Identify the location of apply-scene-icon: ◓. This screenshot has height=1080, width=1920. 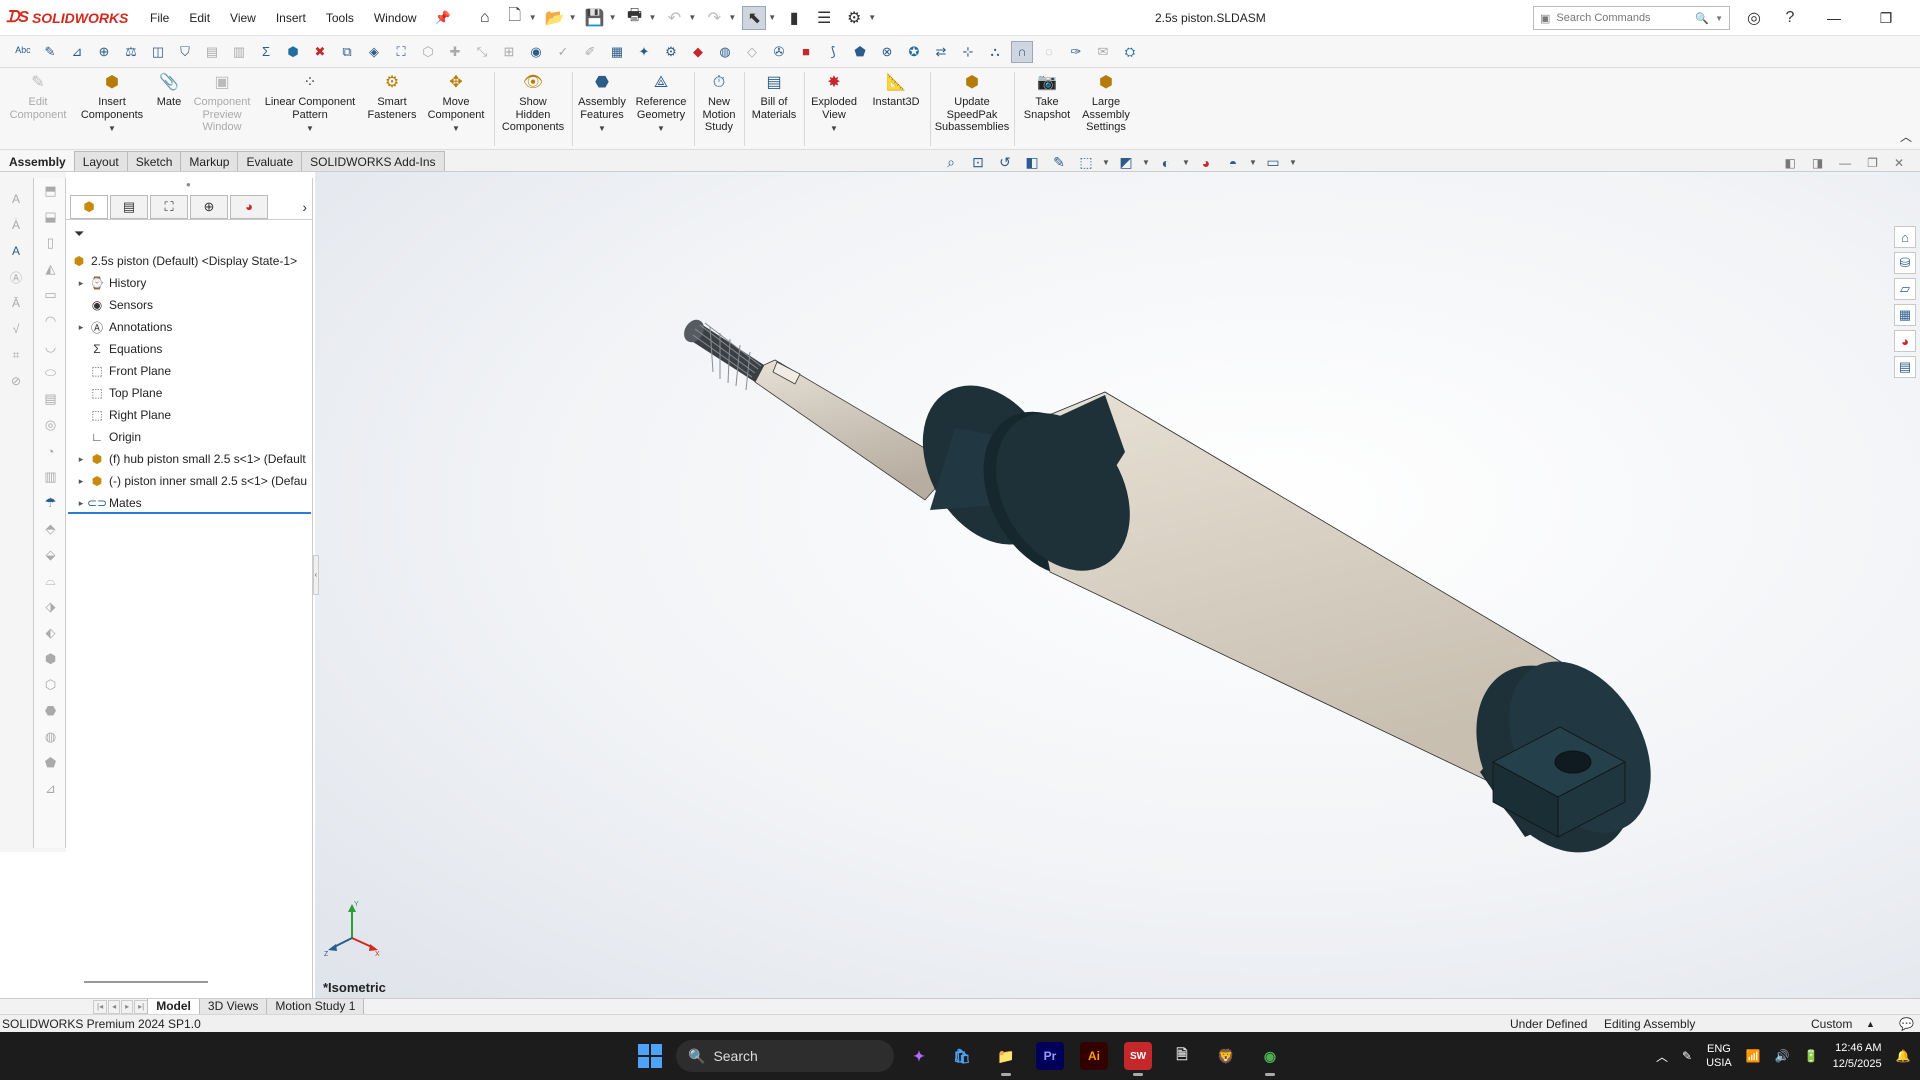
(1233, 163).